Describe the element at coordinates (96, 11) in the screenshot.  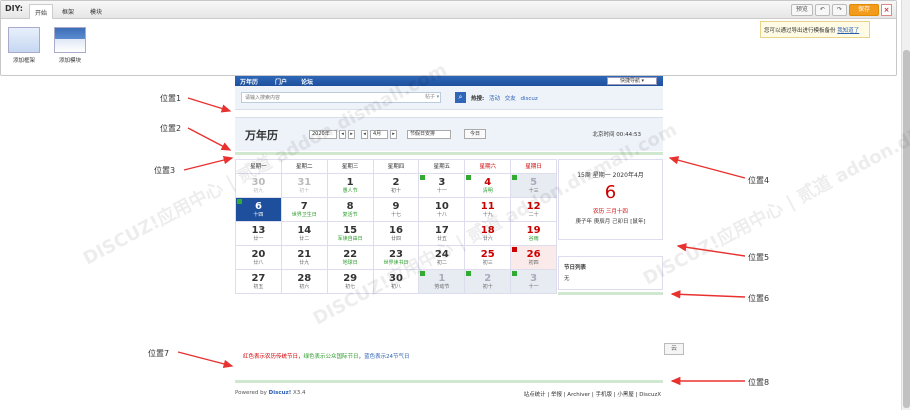
I see `tab-module: 模块` at that location.